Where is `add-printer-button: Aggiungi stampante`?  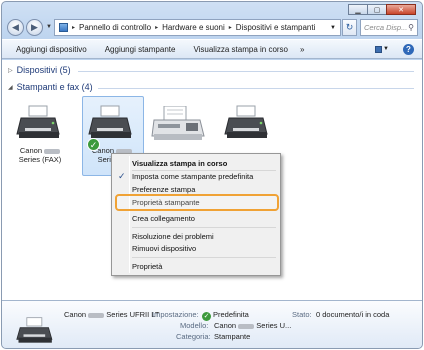
add-printer-button: Aggiungi stampante is located at coordinates (140, 49).